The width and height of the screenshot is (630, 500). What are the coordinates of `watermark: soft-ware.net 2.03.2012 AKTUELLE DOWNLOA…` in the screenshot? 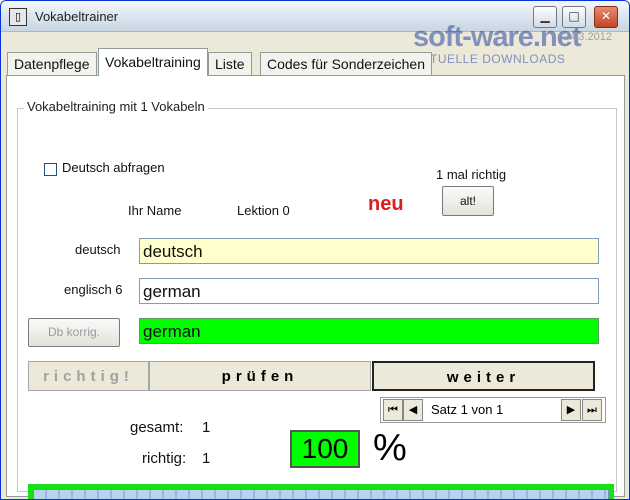 It's located at (512, 43).